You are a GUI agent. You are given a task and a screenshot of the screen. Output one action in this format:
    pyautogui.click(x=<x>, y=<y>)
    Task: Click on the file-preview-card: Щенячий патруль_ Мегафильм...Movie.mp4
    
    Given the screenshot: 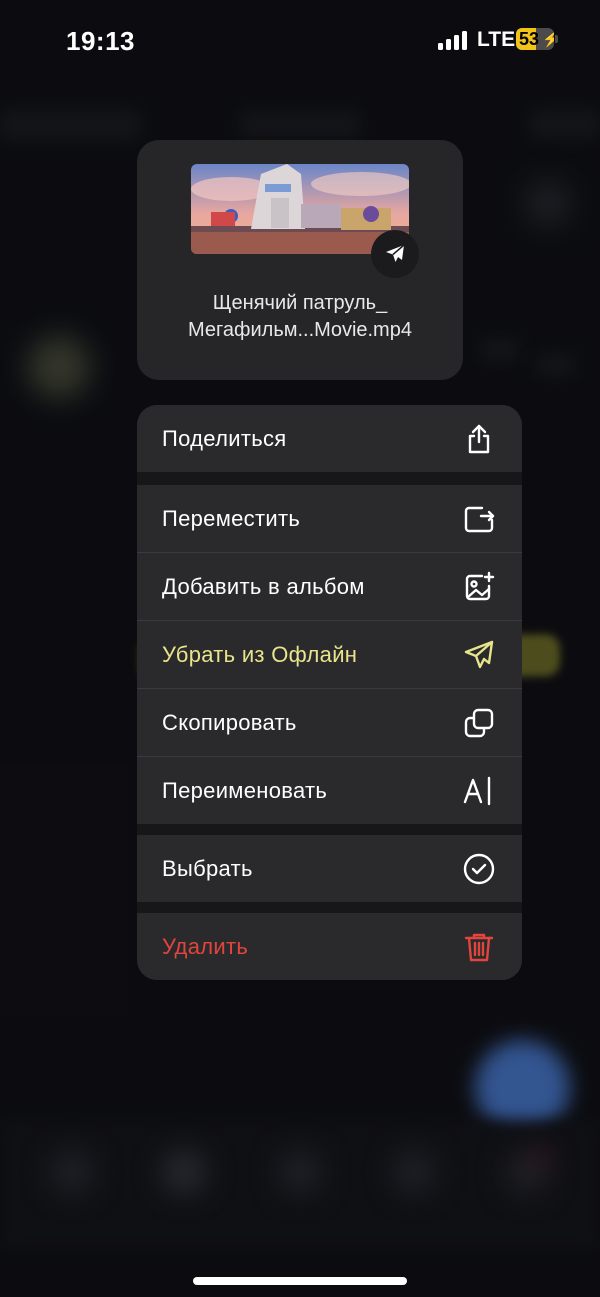 What is the action you would take?
    pyautogui.click(x=300, y=260)
    